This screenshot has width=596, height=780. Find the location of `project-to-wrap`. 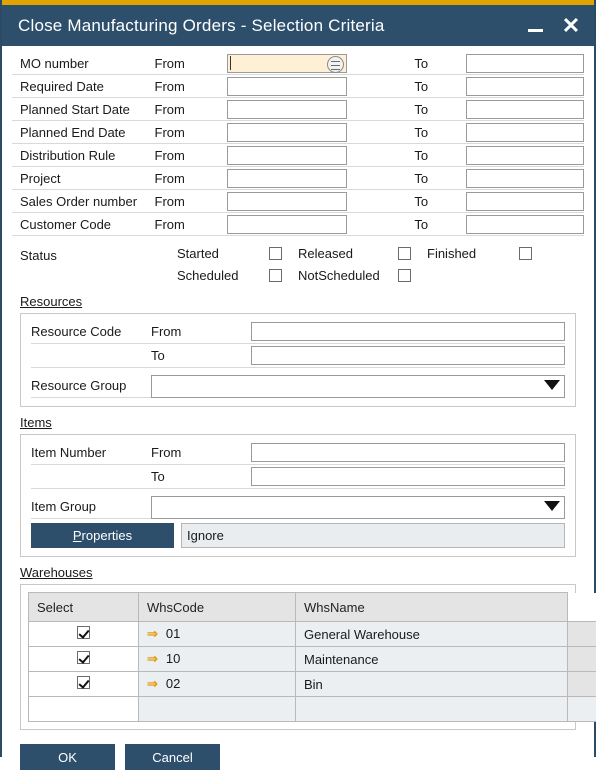

project-to-wrap is located at coordinates (525, 178).